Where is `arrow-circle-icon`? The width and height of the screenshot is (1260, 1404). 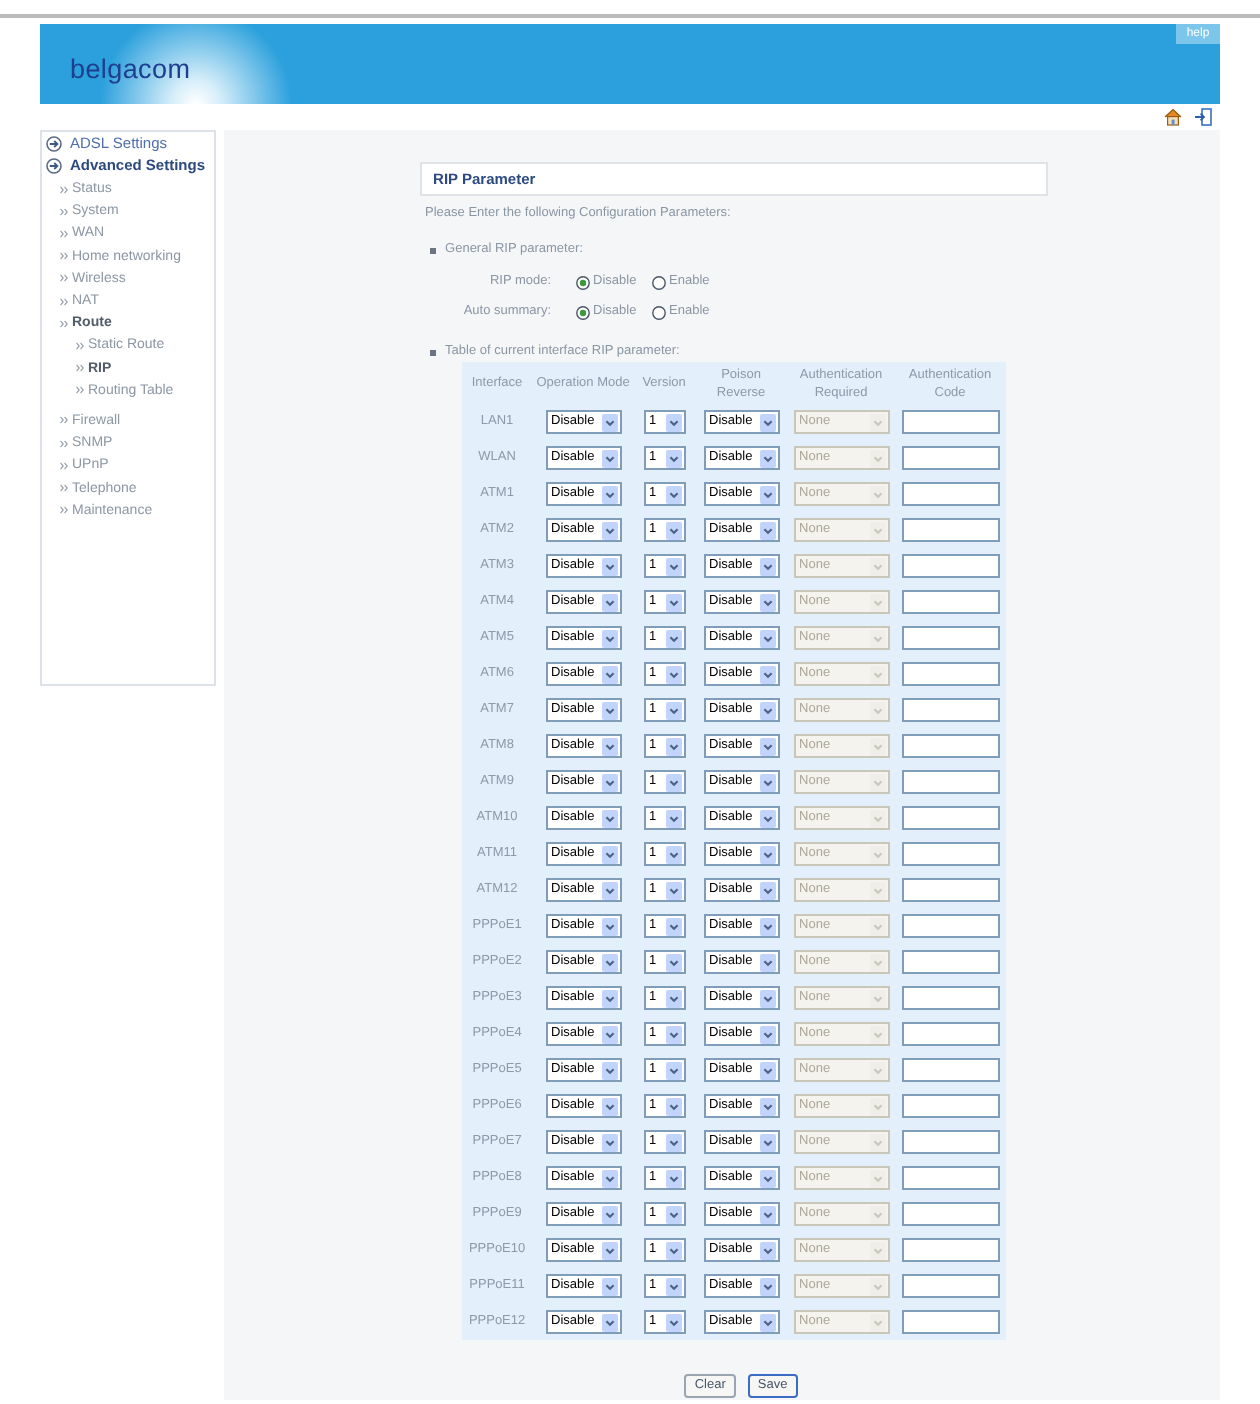
arrow-circle-icon is located at coordinates (54, 143).